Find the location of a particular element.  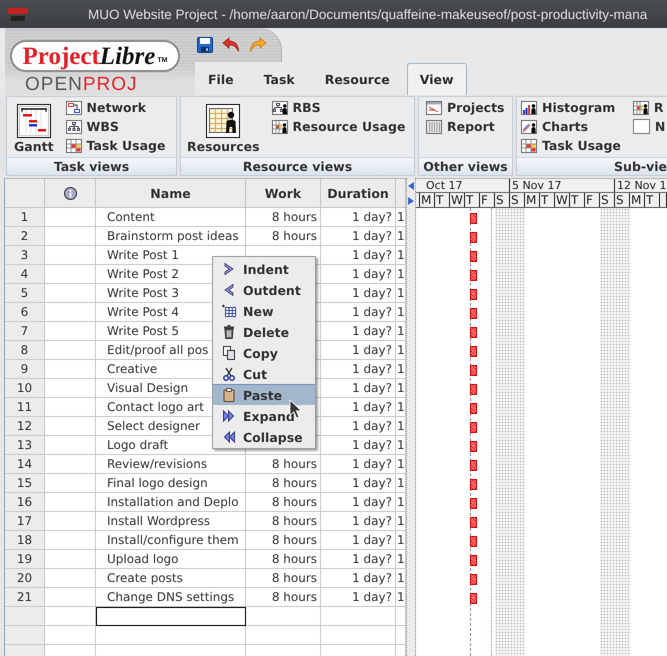

chevron-right-icon is located at coordinates (229, 269).